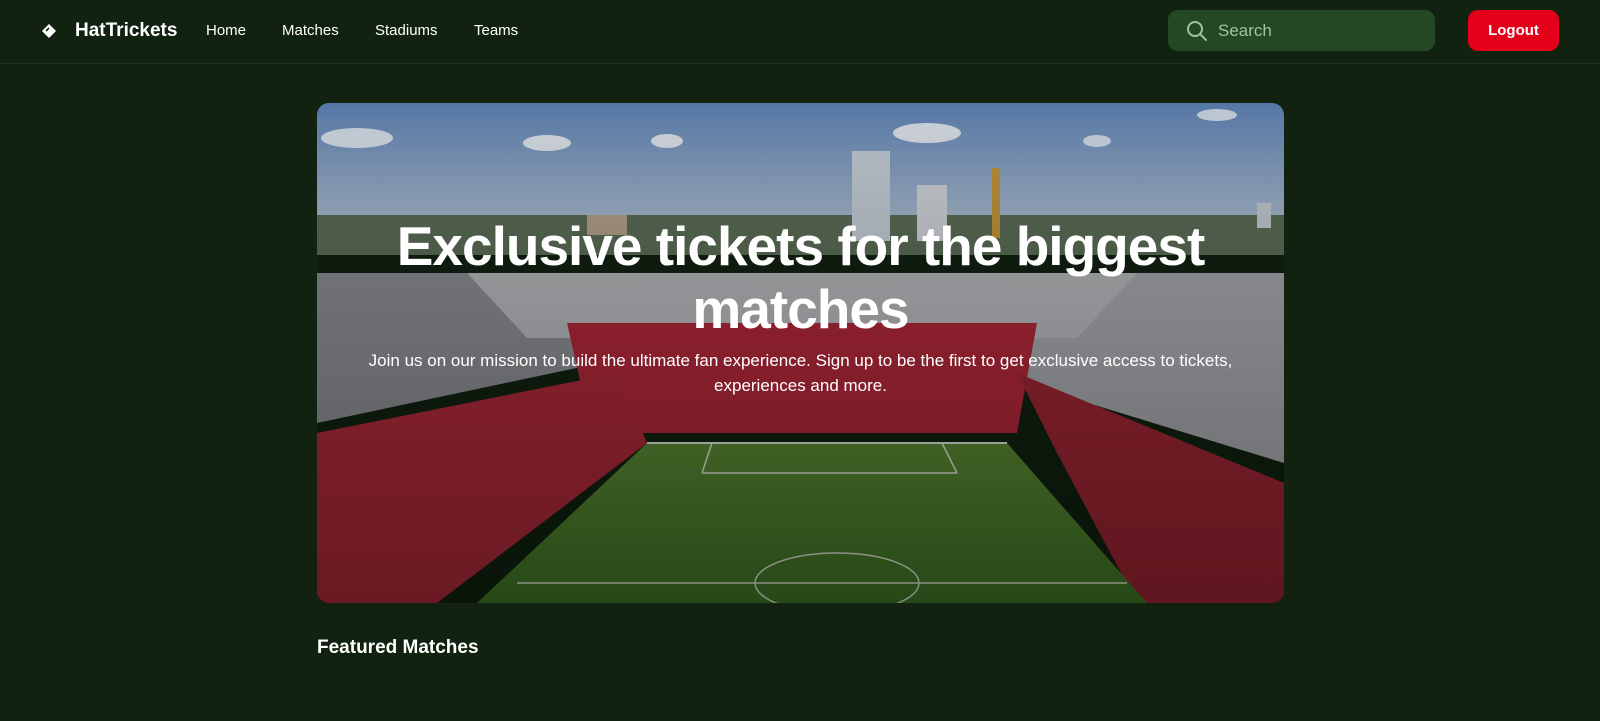  I want to click on nav-link-home: Home, so click(226, 31).